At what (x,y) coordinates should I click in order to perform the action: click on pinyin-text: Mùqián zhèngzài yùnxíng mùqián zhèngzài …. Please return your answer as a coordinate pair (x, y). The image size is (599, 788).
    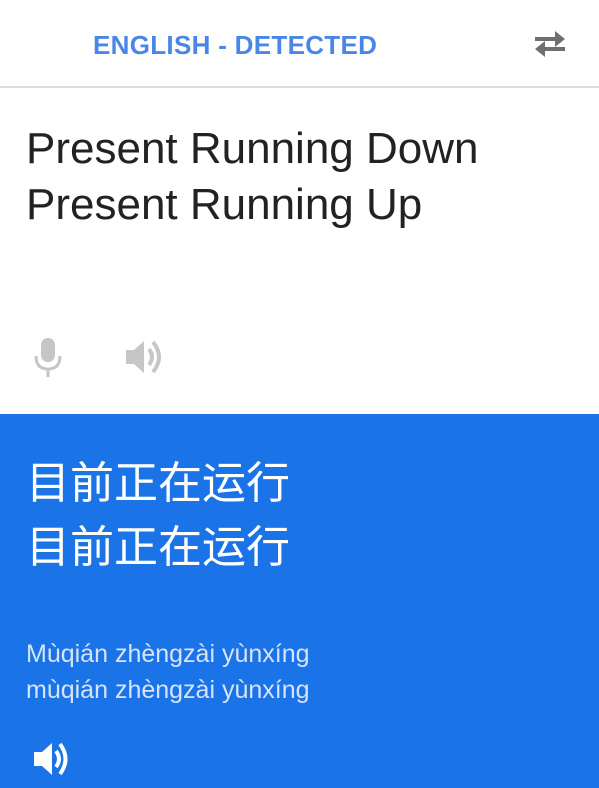
    Looking at the image, I should click on (168, 672).